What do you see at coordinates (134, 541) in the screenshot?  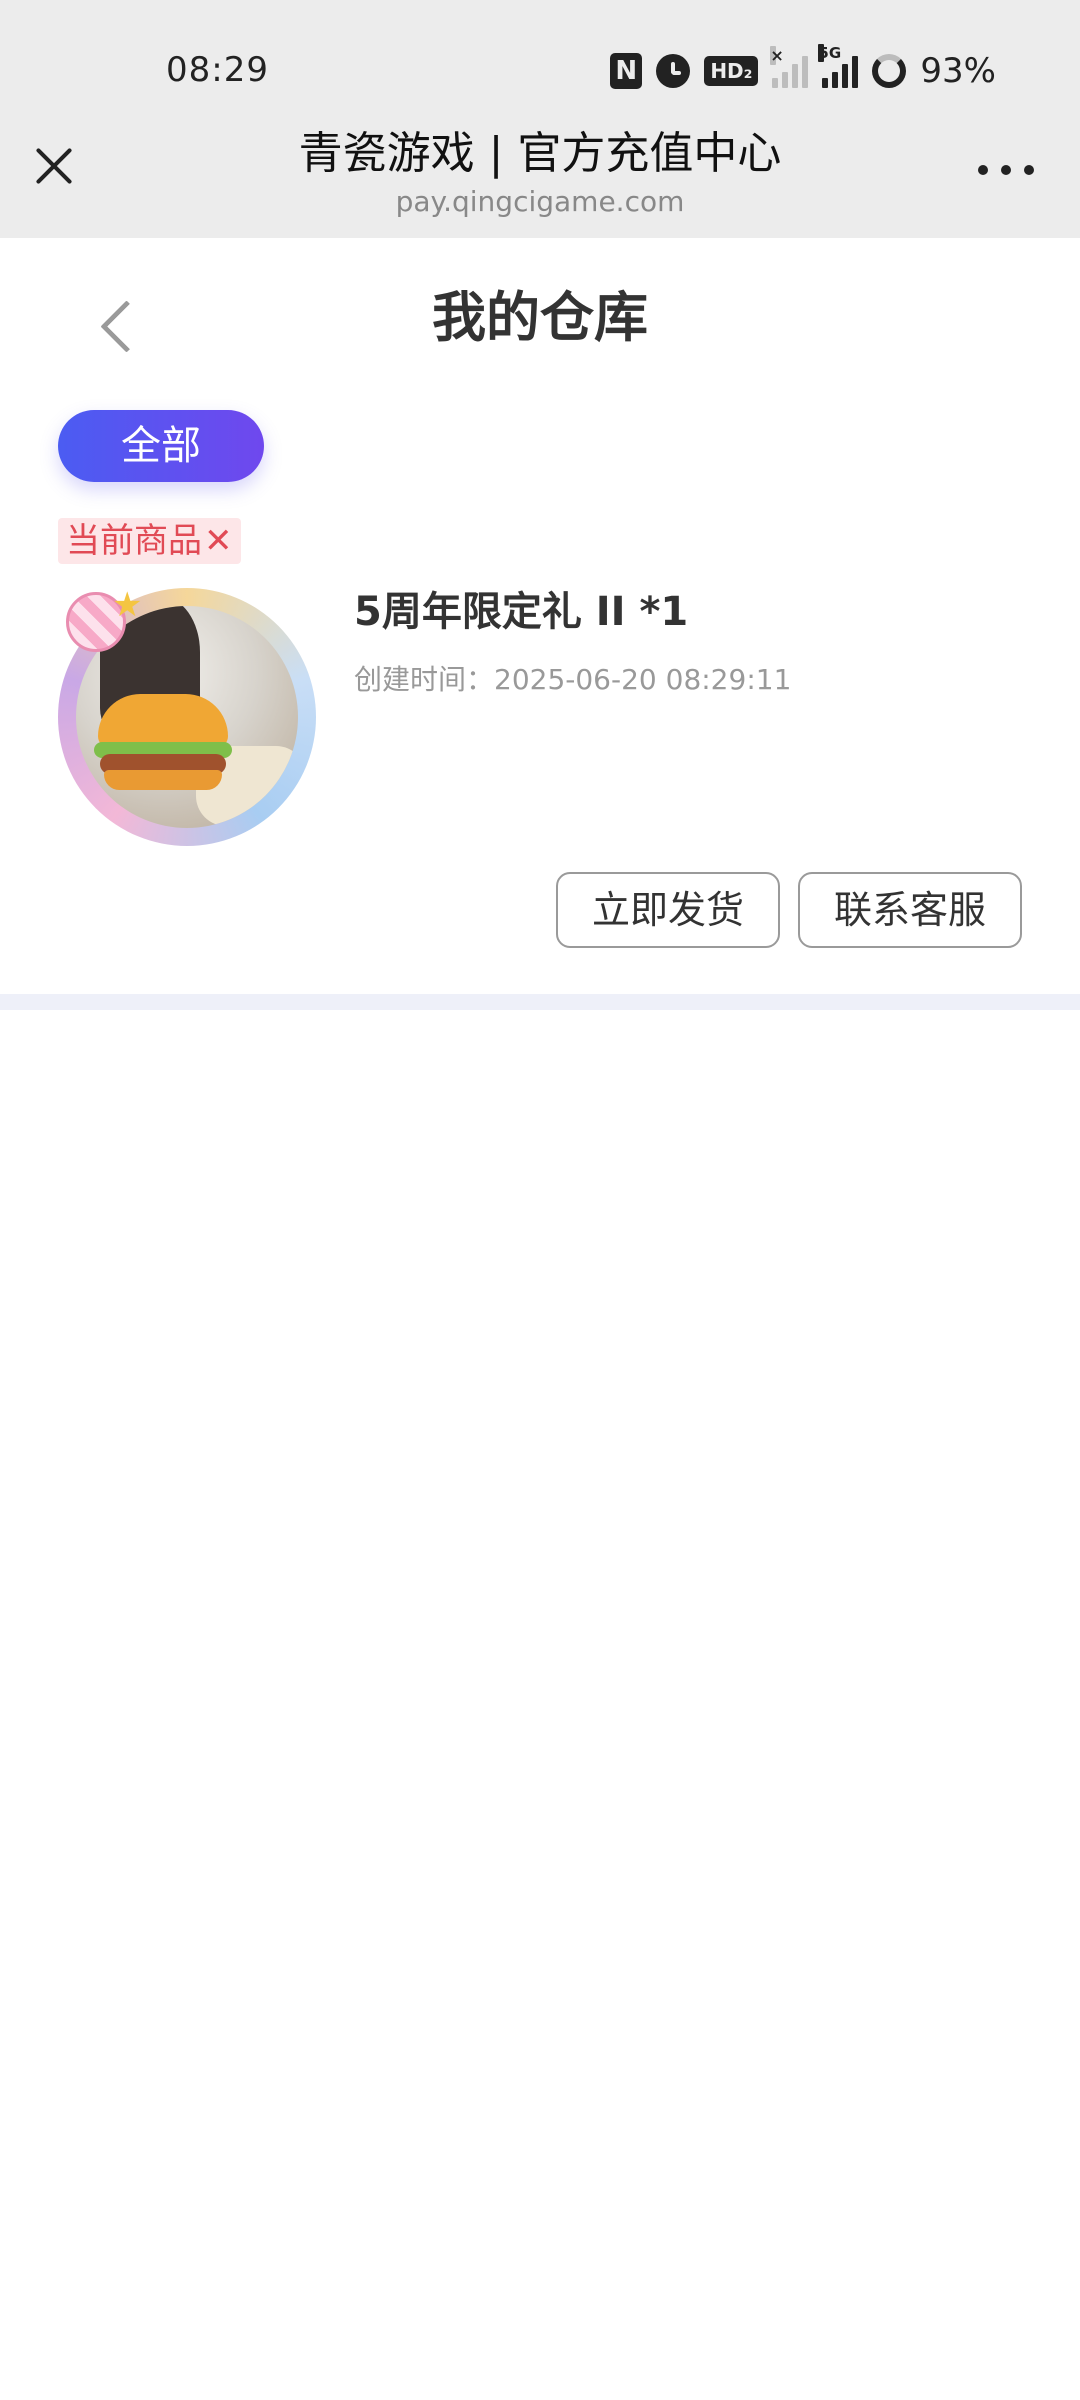 I see `current-item-tag-label: 当前商品` at bounding box center [134, 541].